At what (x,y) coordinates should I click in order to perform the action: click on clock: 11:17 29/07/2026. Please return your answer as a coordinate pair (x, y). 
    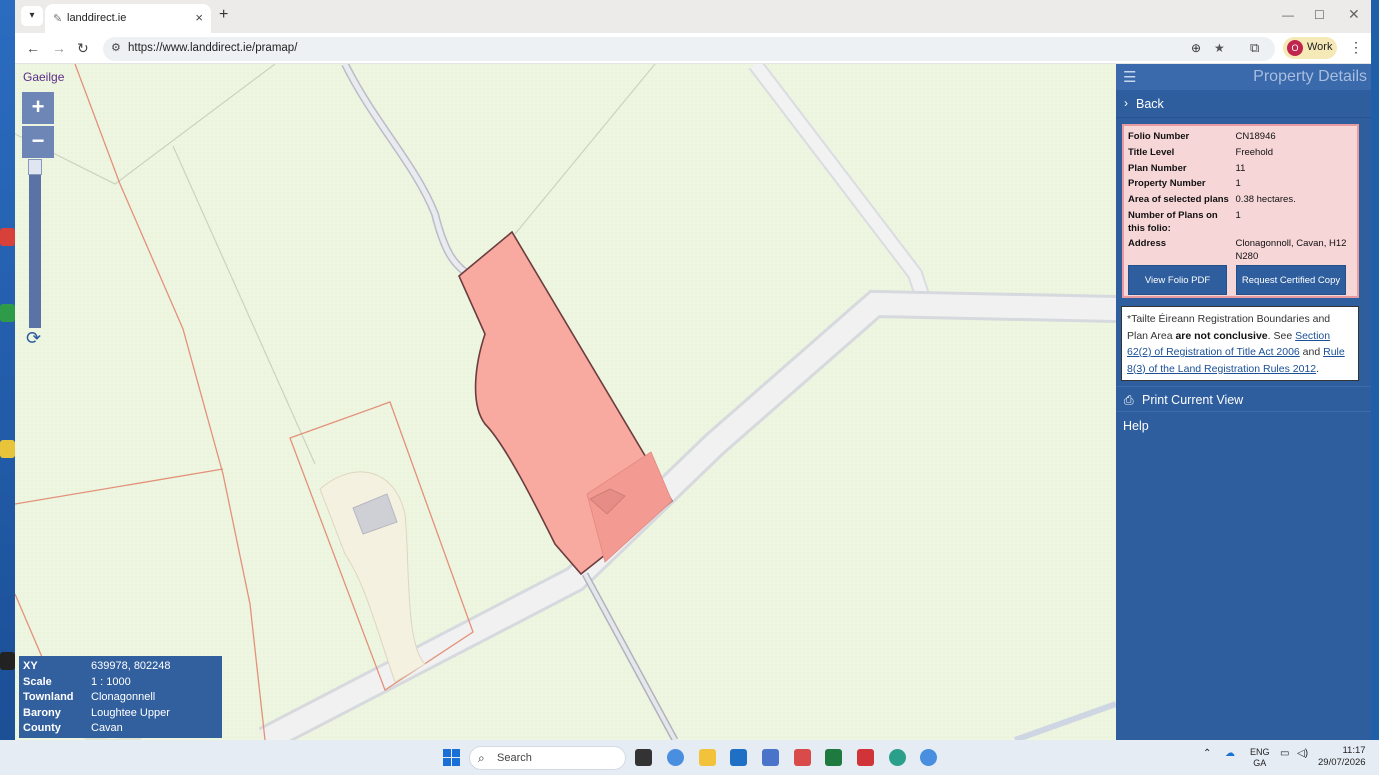
    Looking at the image, I should click on (1342, 757).